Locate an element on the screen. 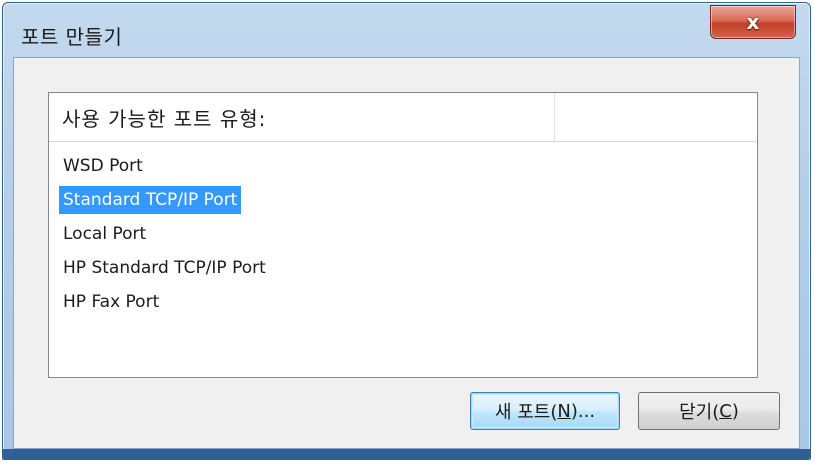 This screenshot has height=464, width=815. close-button: 닫기(C) is located at coordinates (709, 411).